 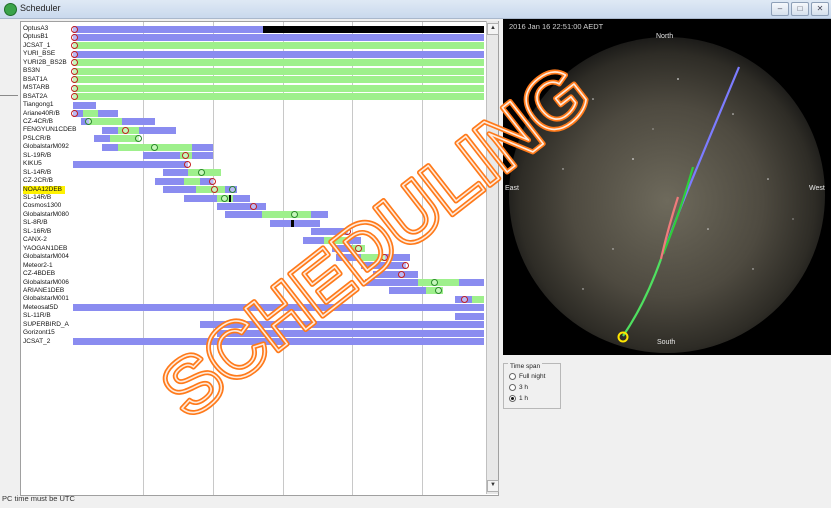 I want to click on scroll-down-button: ▼, so click(x=493, y=486).